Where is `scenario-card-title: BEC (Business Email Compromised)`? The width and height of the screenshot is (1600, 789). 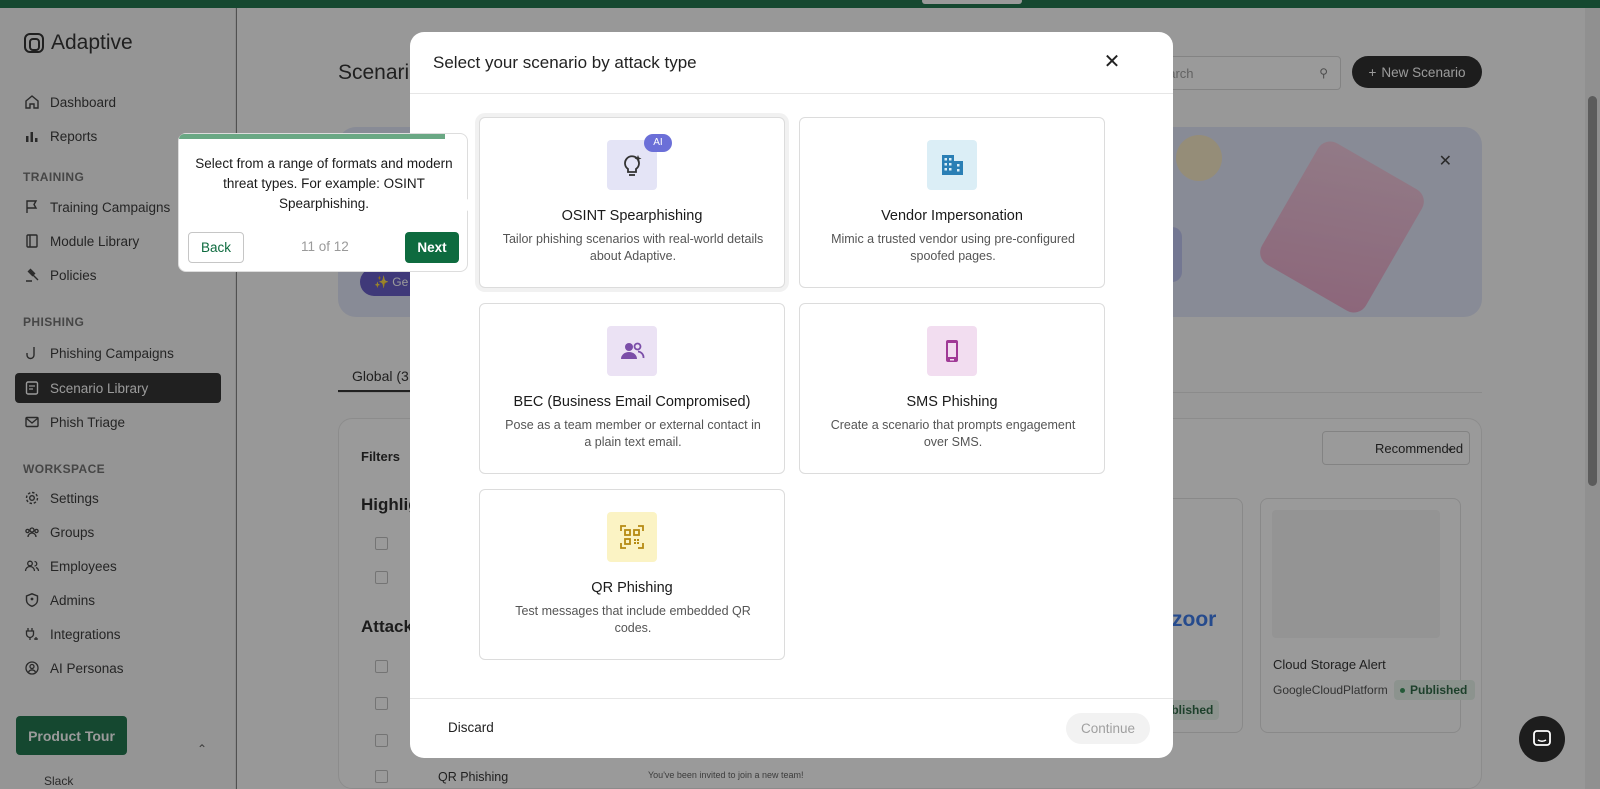 scenario-card-title: BEC (Business Email Compromised) is located at coordinates (632, 402).